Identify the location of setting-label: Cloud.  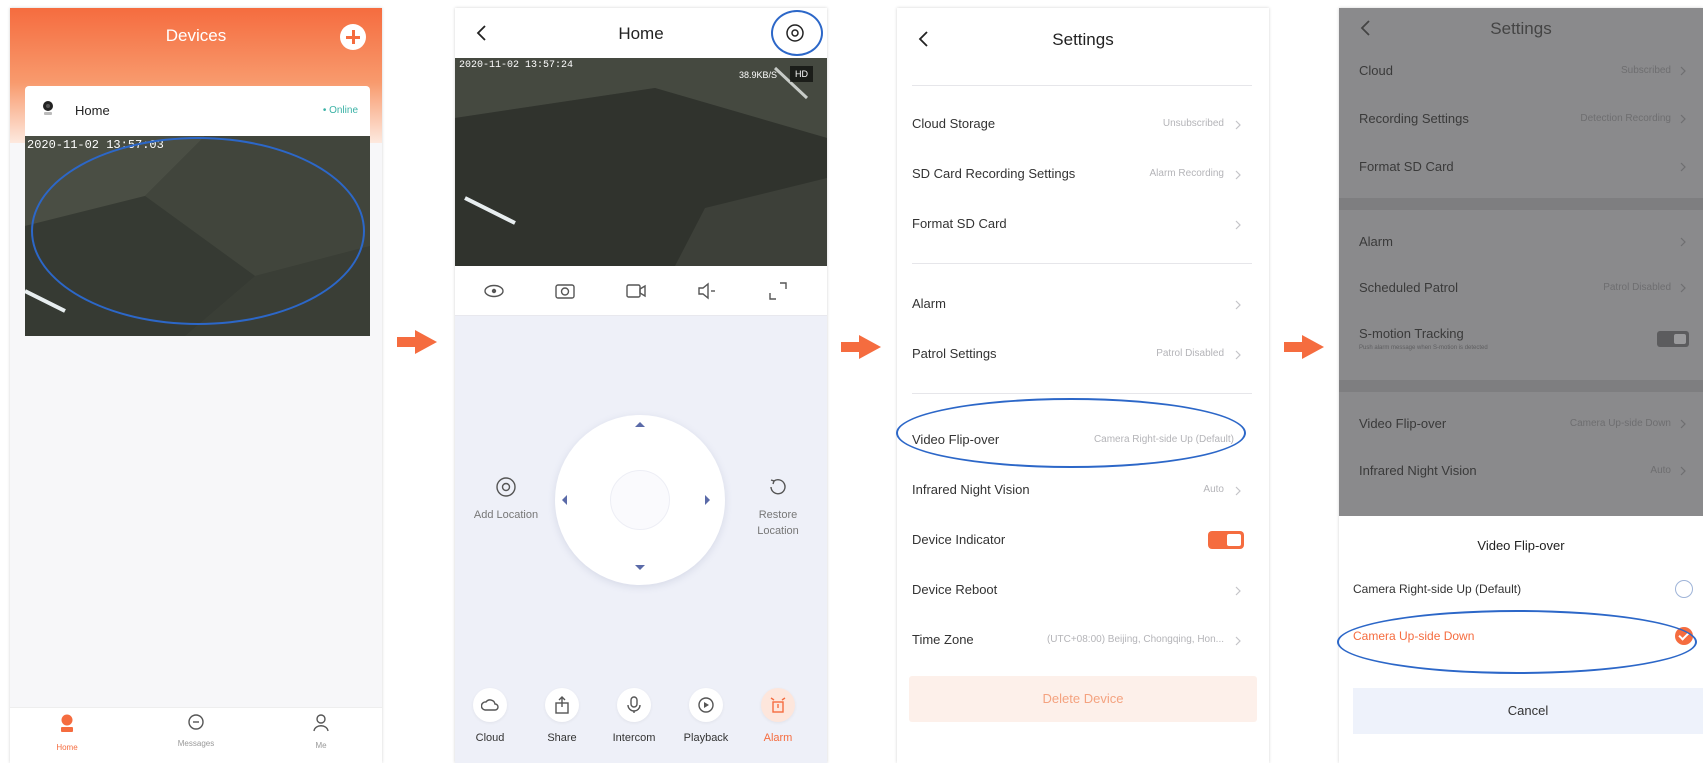
(1376, 70).